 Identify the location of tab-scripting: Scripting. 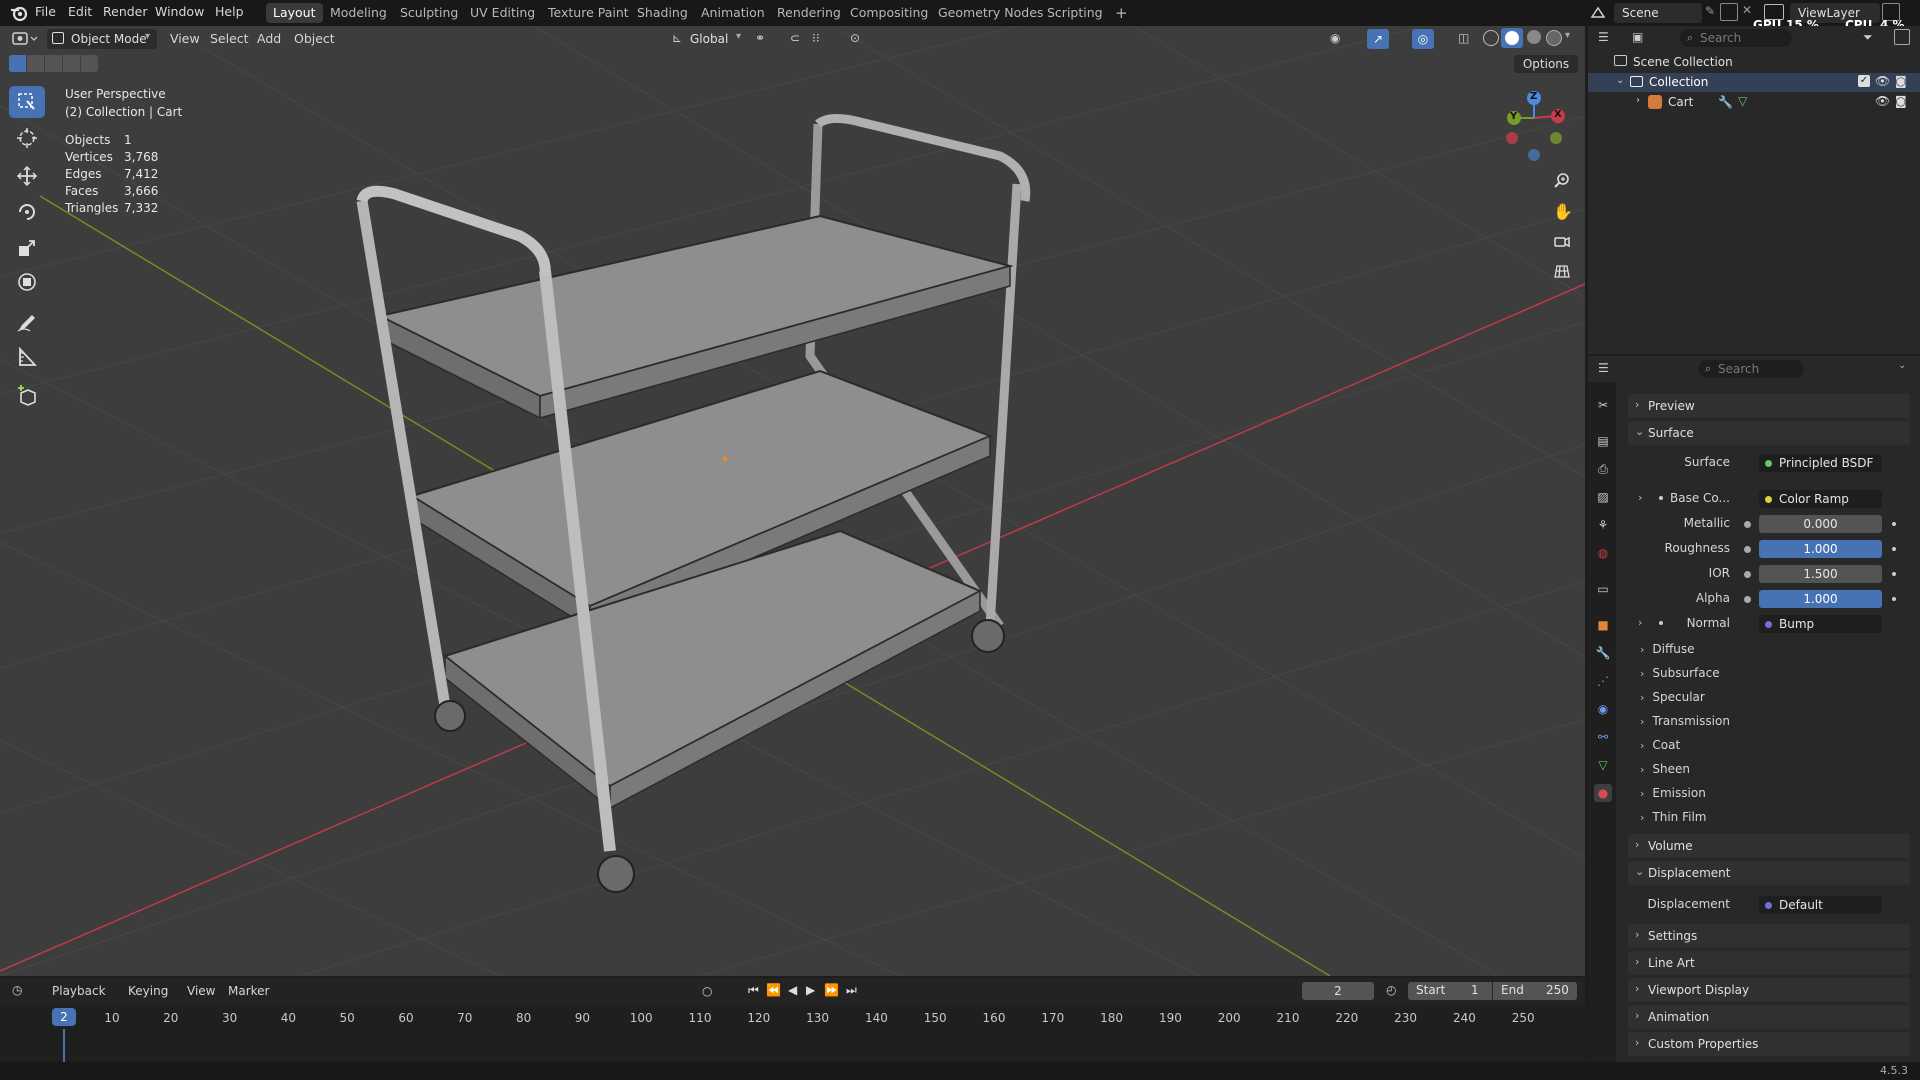
(1075, 13).